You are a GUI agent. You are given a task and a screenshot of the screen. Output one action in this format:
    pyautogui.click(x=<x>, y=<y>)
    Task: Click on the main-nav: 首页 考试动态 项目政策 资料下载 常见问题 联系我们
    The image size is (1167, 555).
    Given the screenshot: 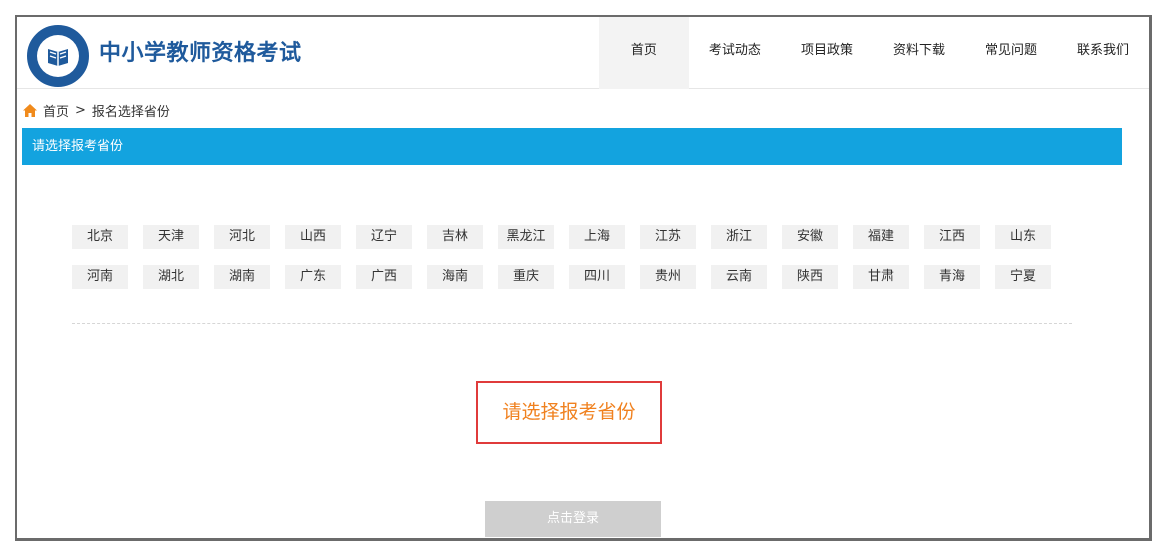 What is the action you would take?
    pyautogui.click(x=873, y=53)
    